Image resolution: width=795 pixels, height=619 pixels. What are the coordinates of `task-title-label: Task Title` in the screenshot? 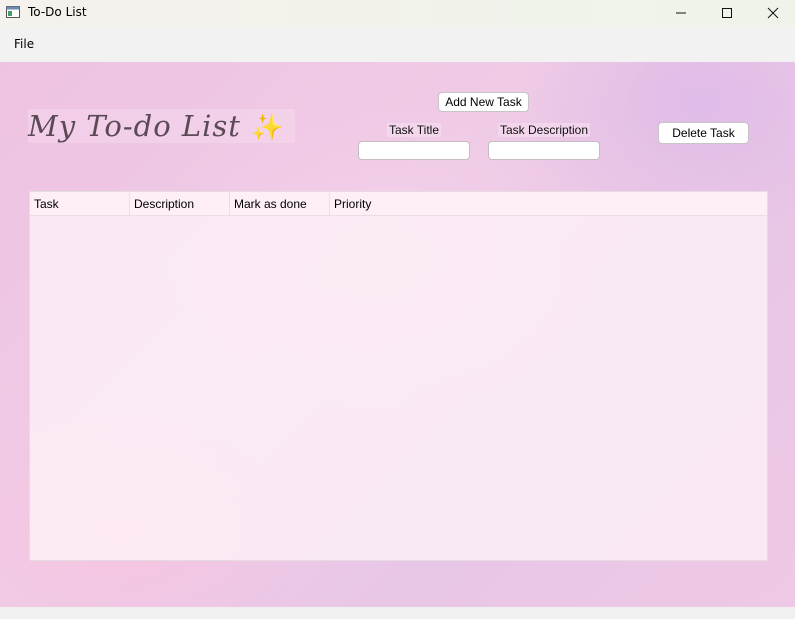 It's located at (414, 130).